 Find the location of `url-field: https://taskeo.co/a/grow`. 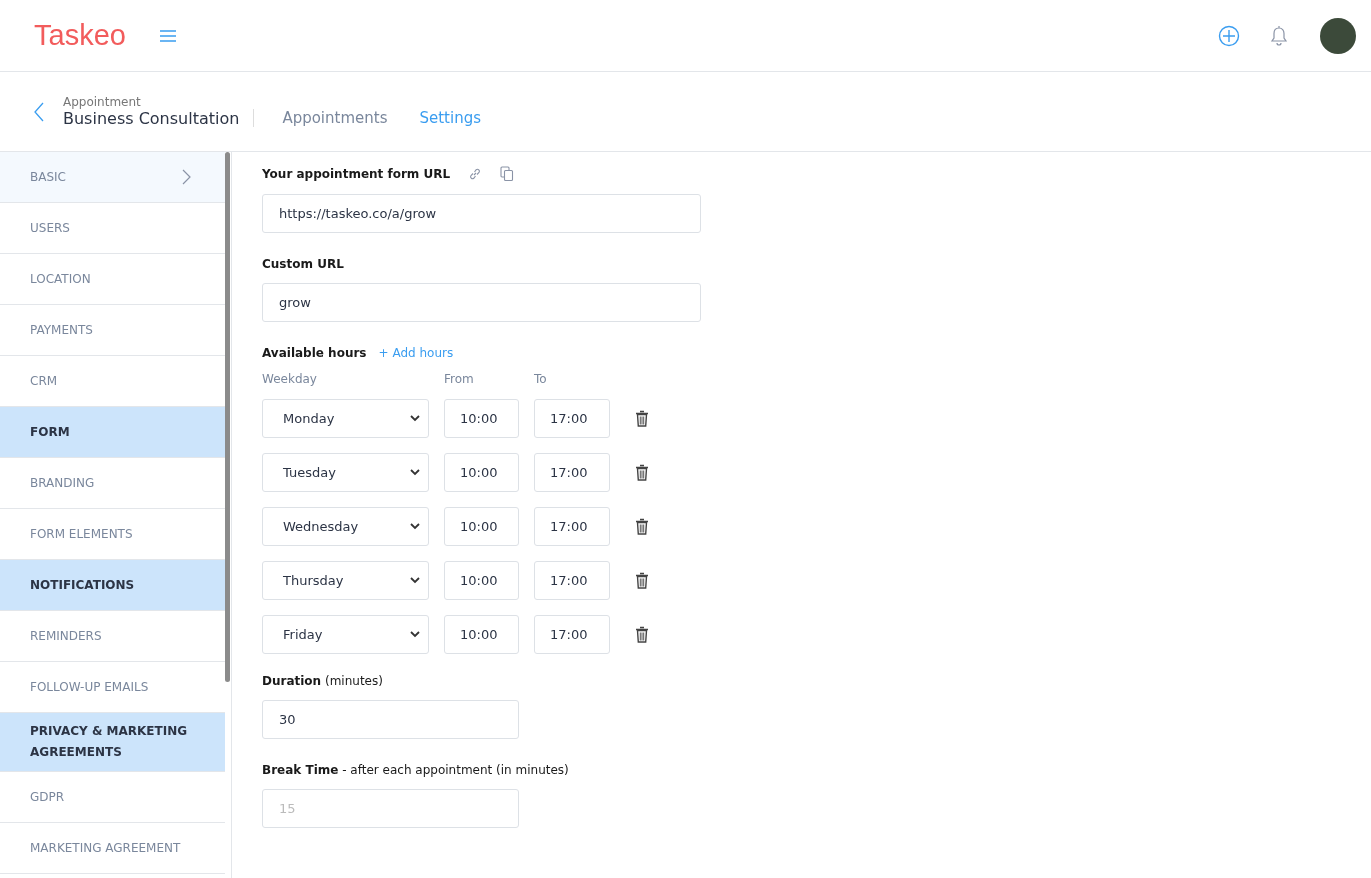

url-field: https://taskeo.co/a/grow is located at coordinates (481, 213).